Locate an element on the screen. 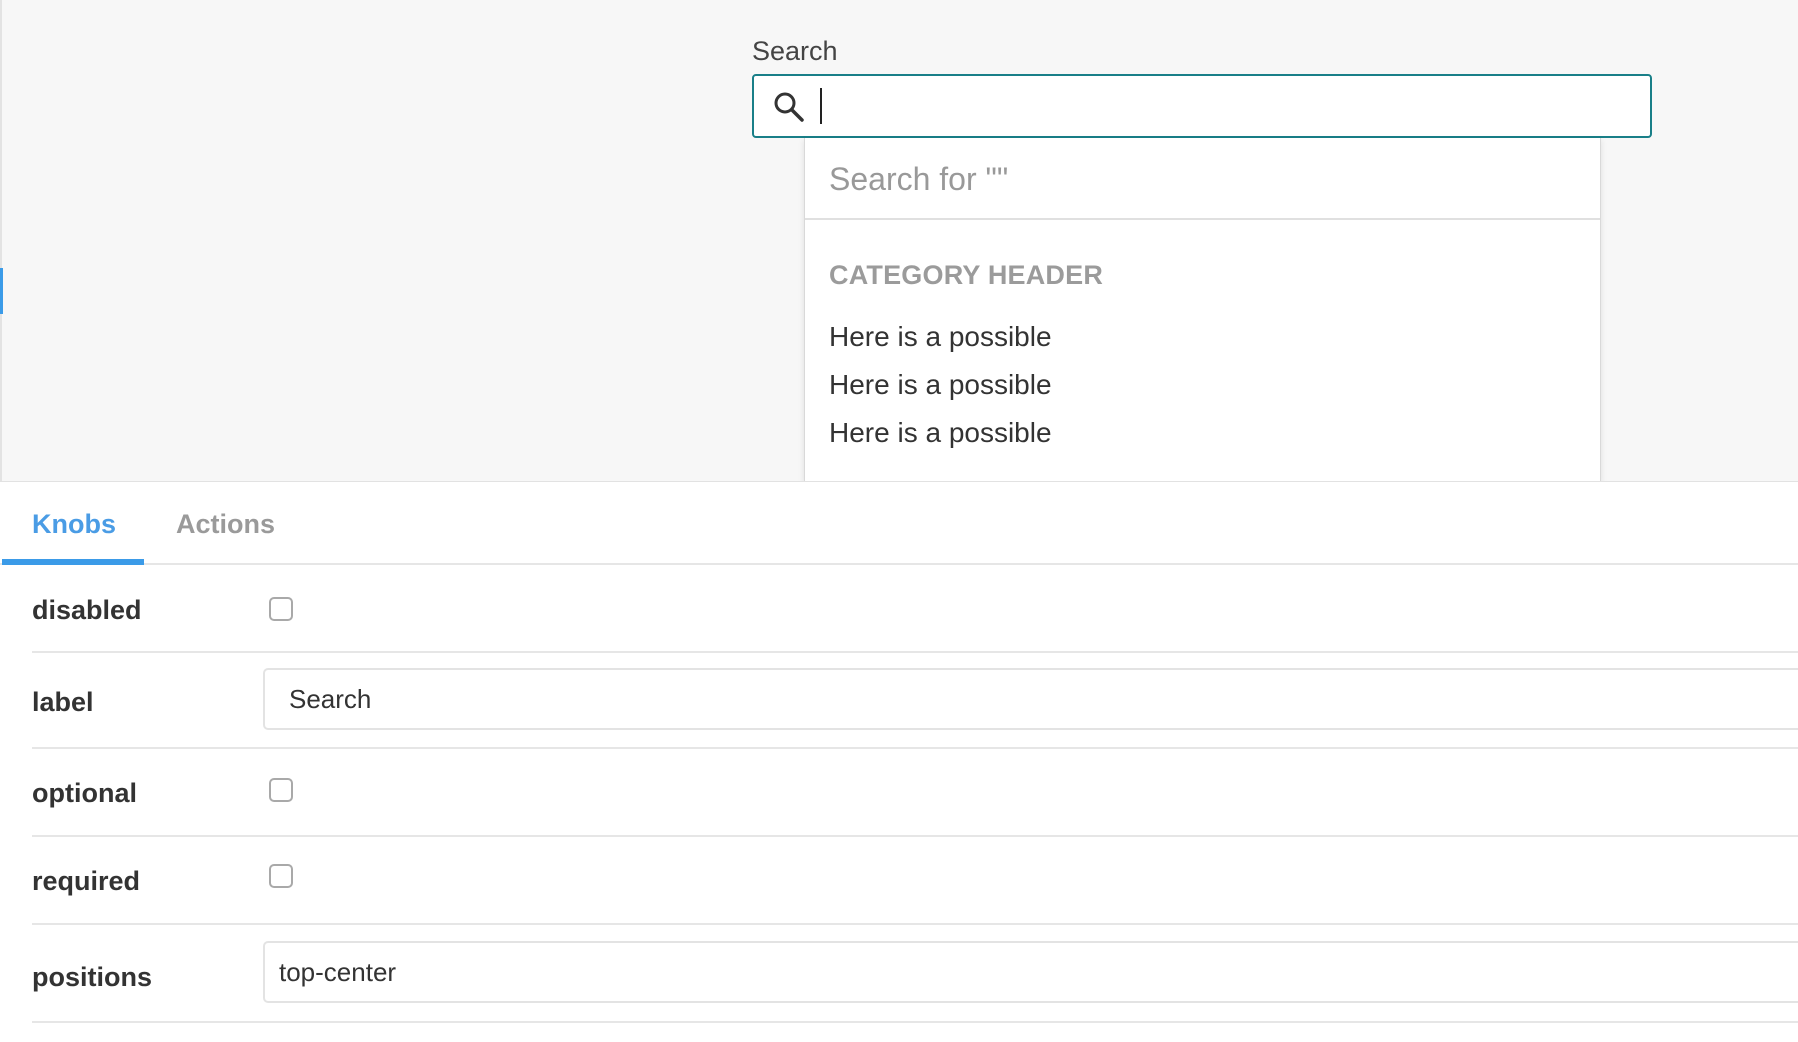 This screenshot has height=1042, width=1798. search-input is located at coordinates (1228, 106).